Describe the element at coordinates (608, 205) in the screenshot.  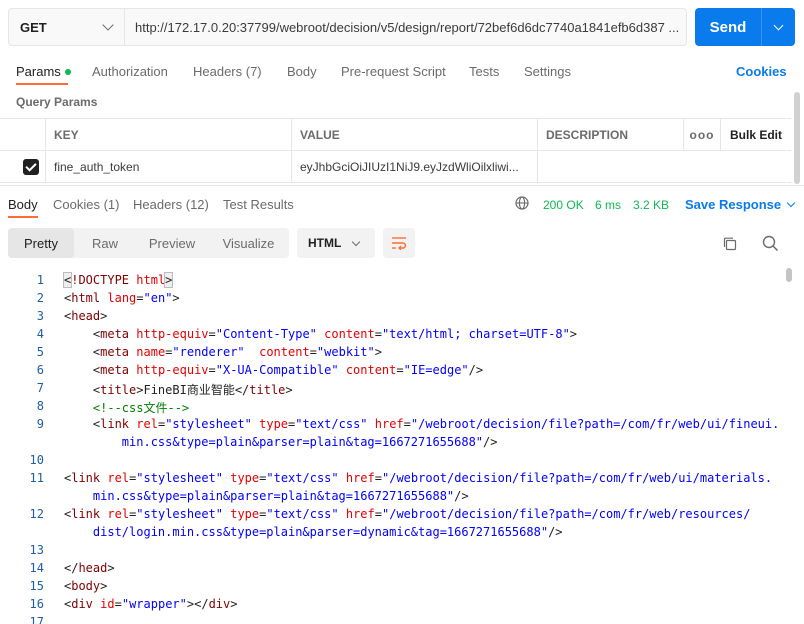
I see `response-time: 6 ms` at that location.